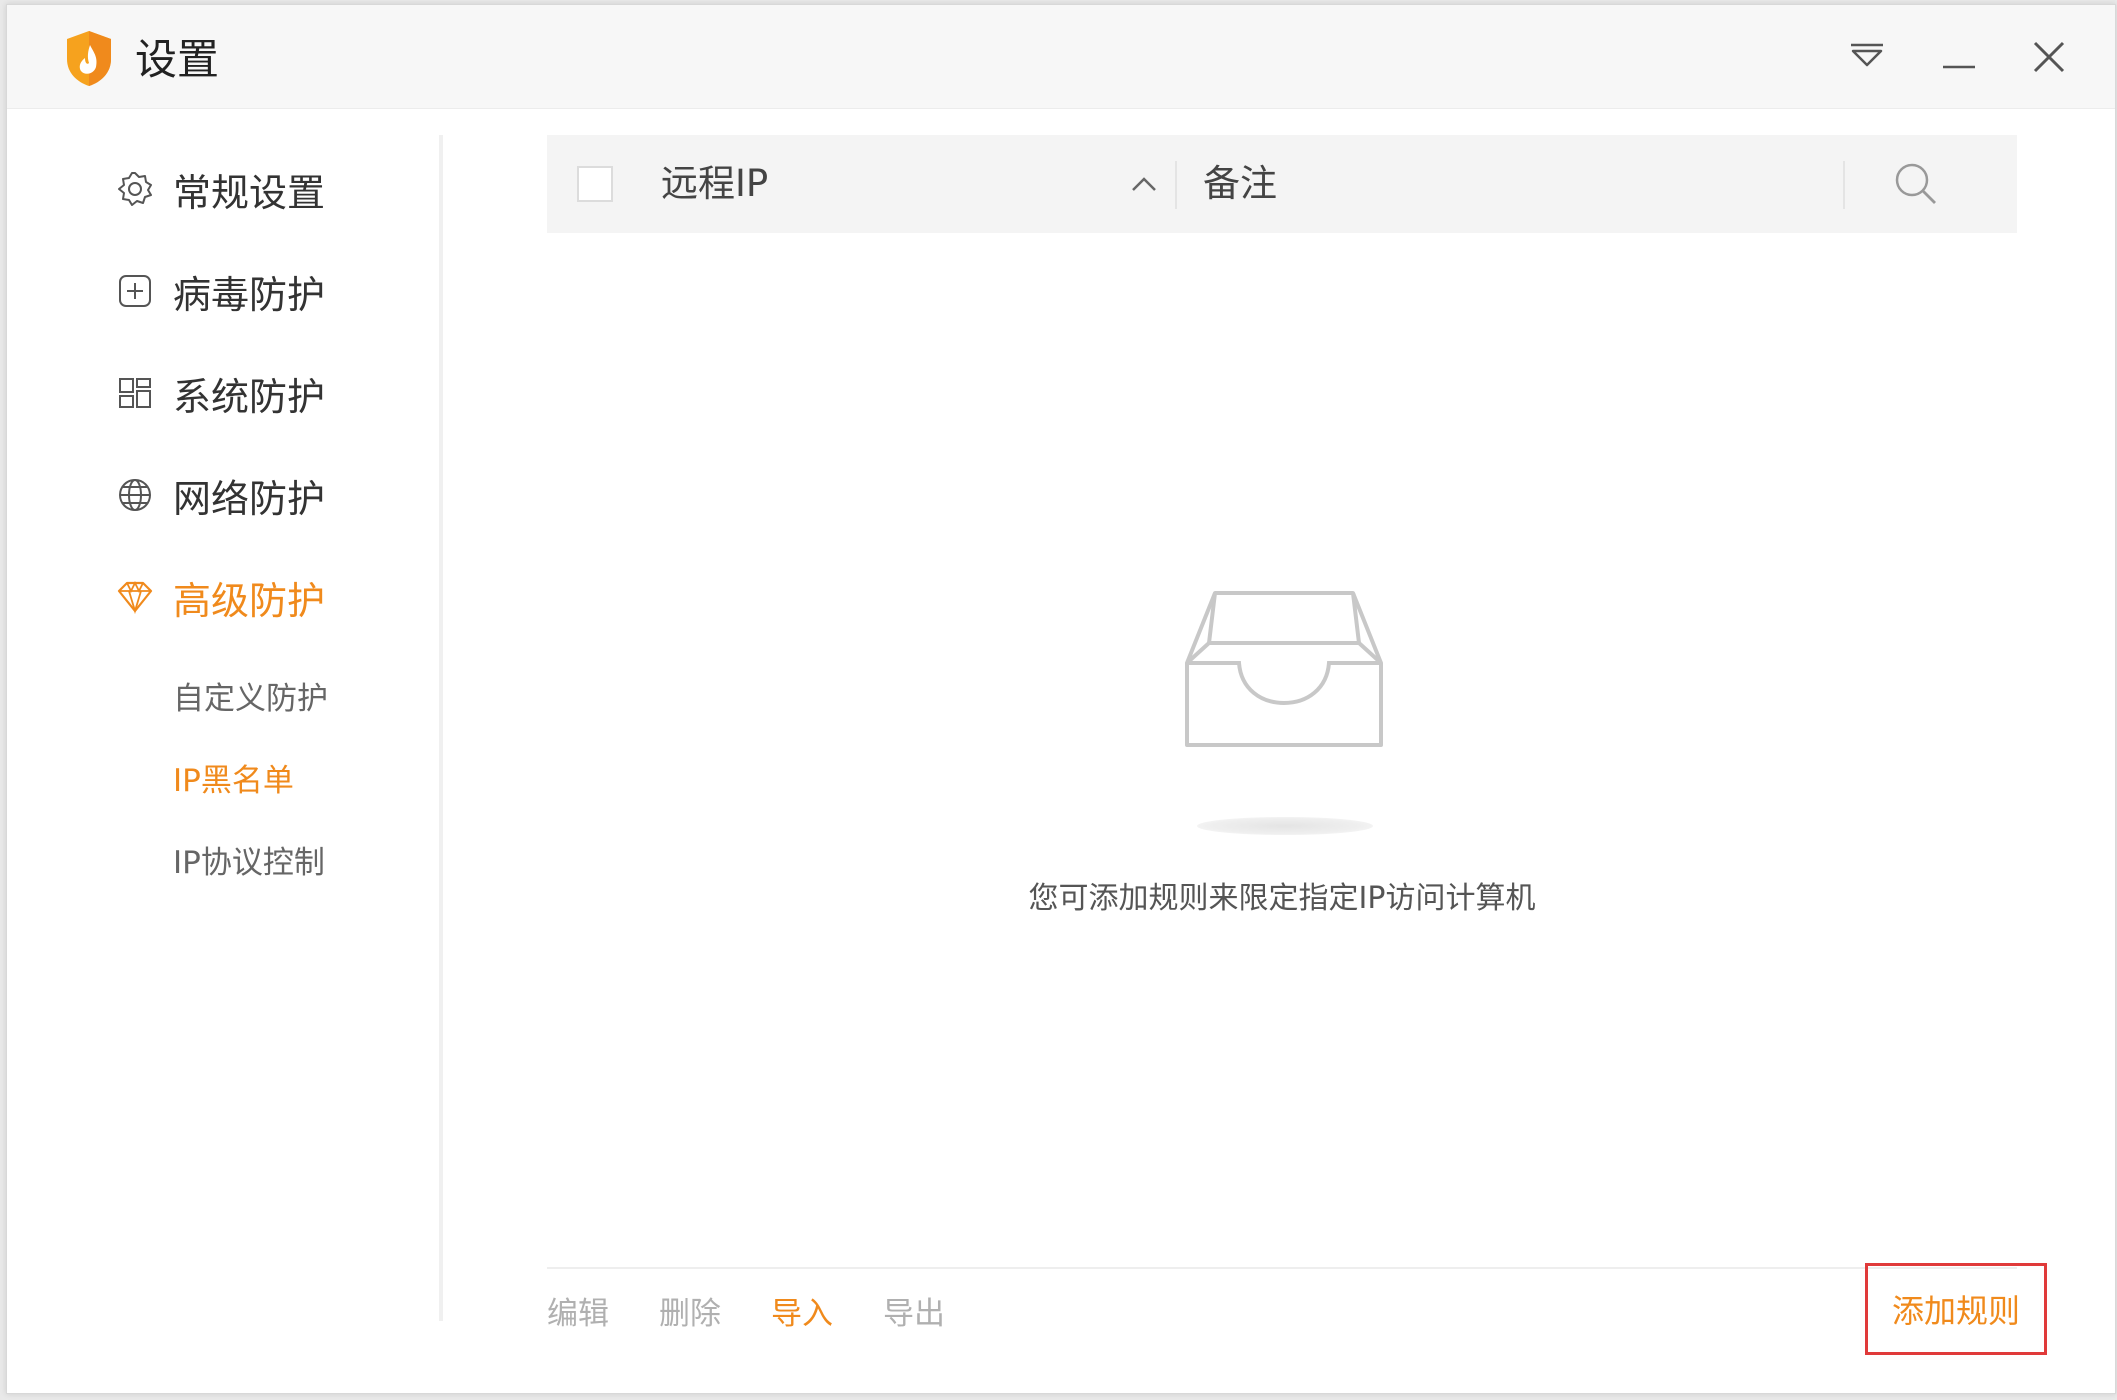 The width and height of the screenshot is (2117, 1400). I want to click on import-button: 导入, so click(802, 1314).